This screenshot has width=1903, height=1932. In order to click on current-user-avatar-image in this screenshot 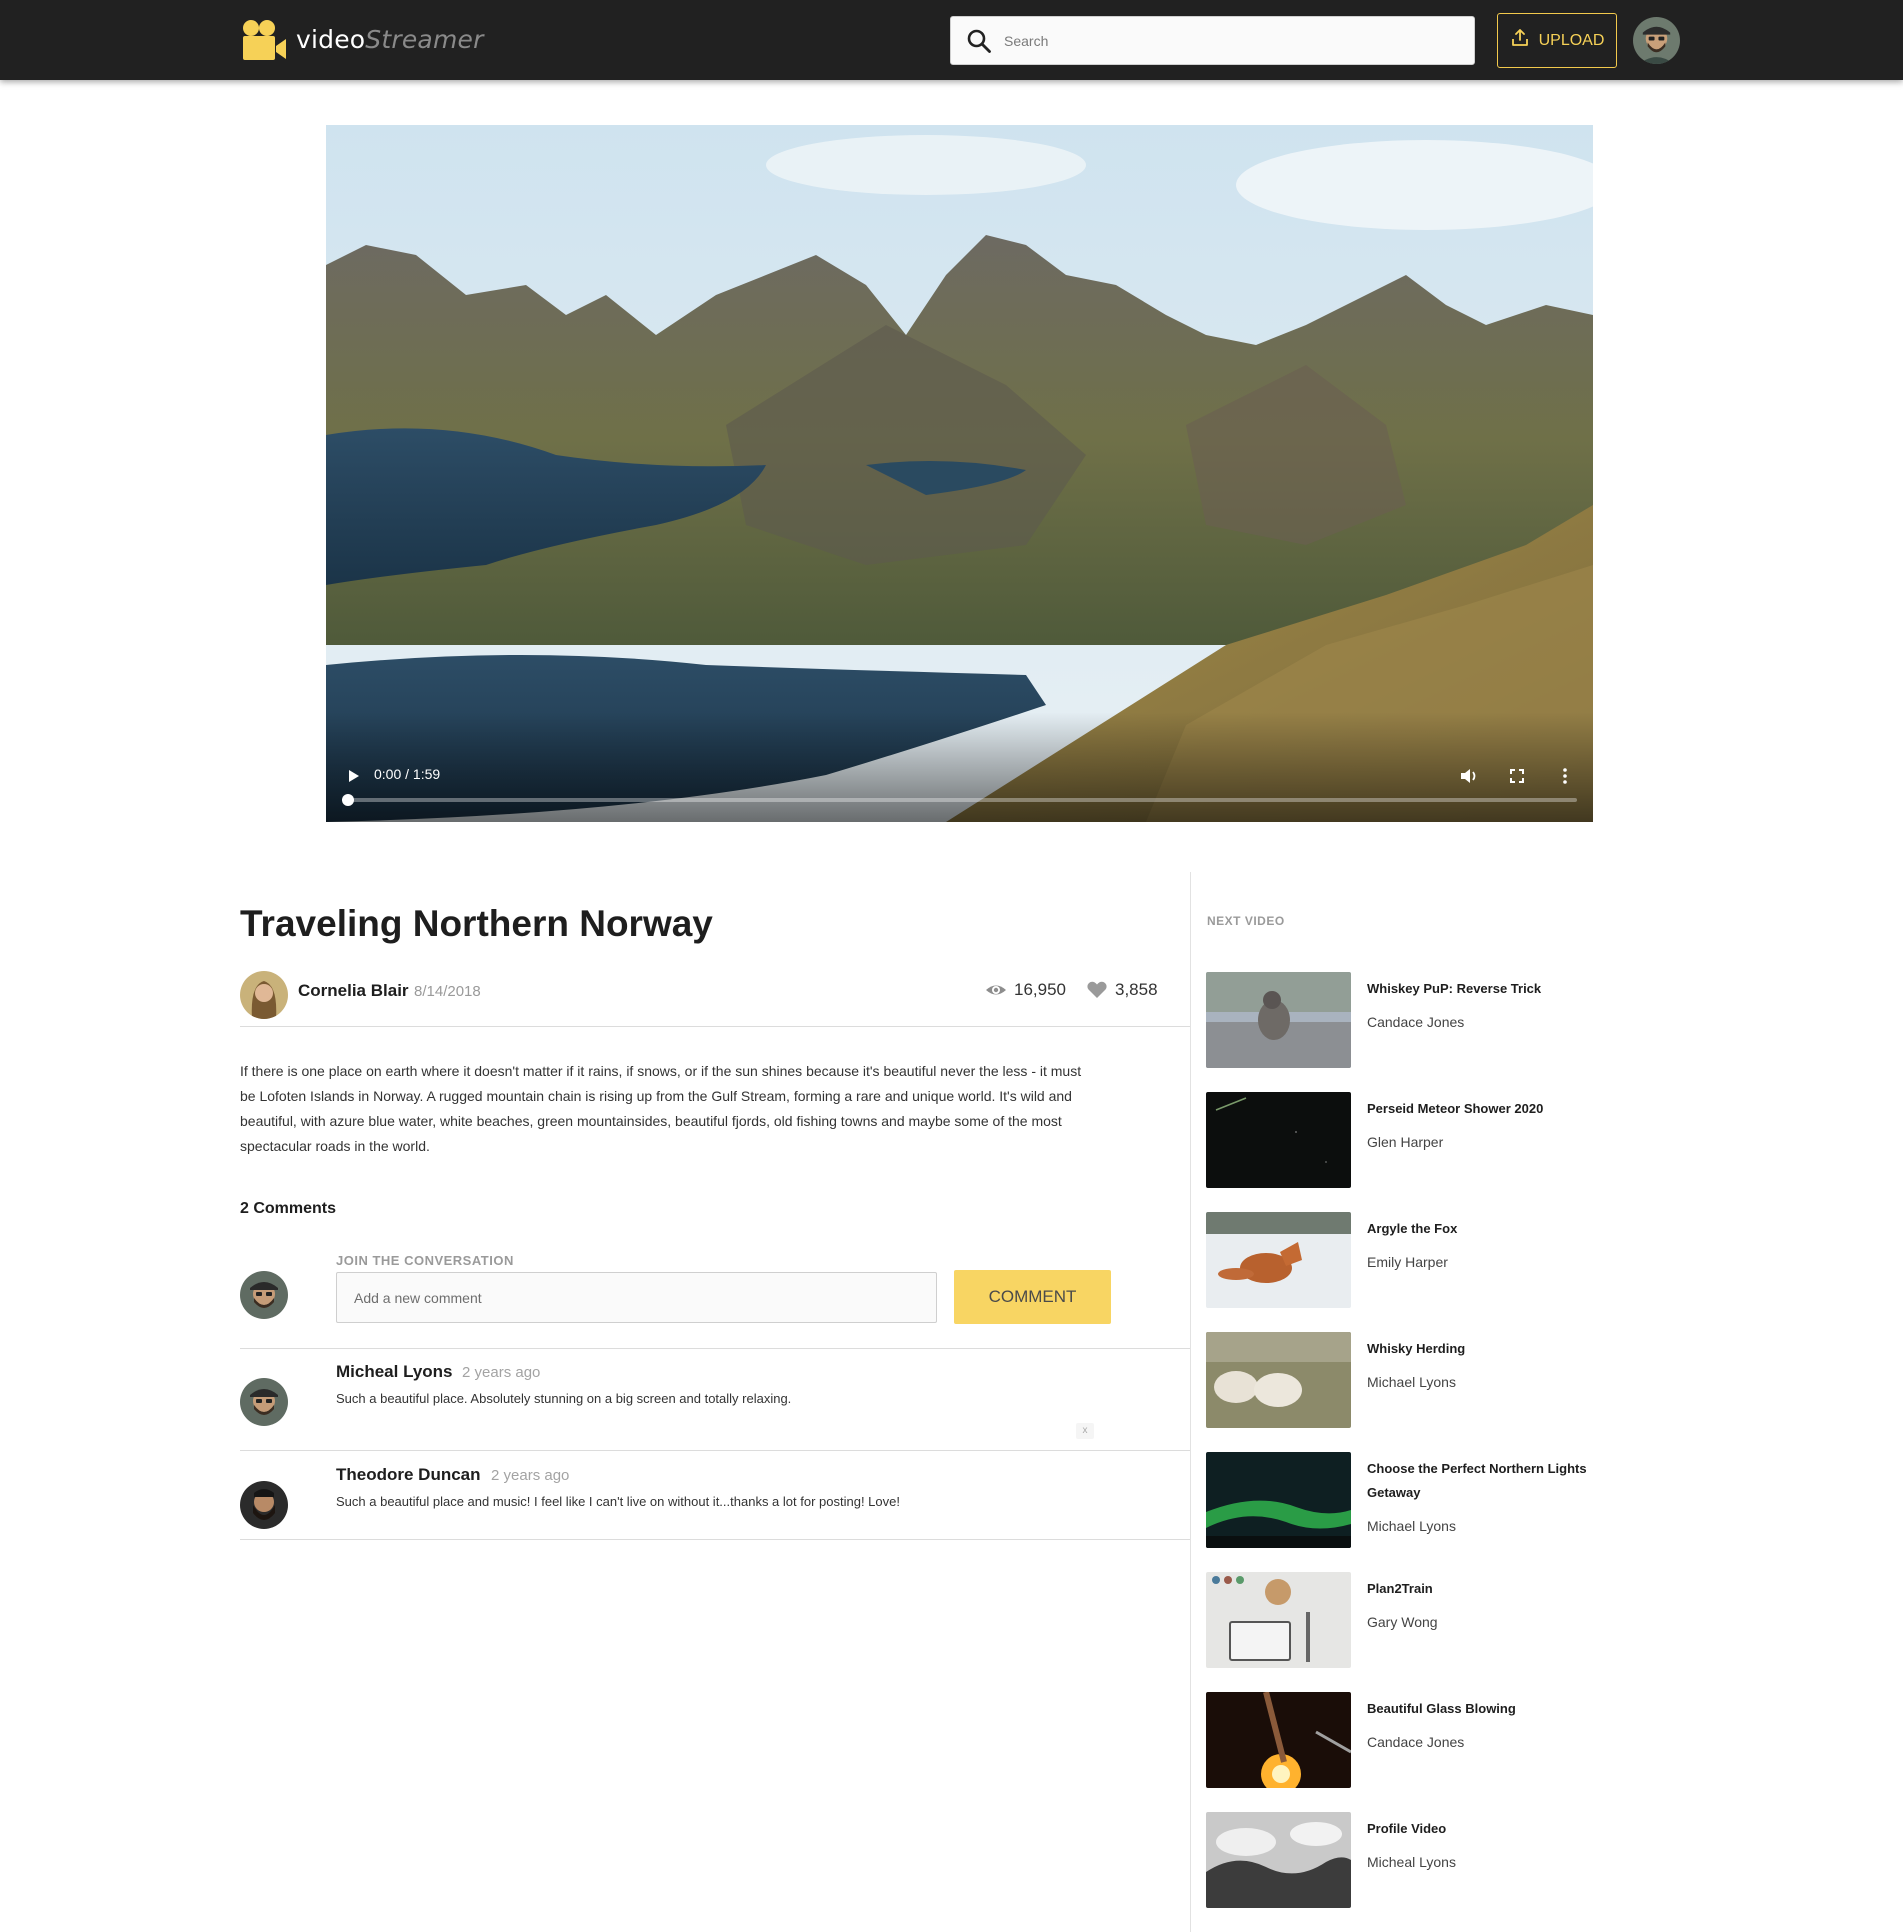, I will do `click(264, 1295)`.